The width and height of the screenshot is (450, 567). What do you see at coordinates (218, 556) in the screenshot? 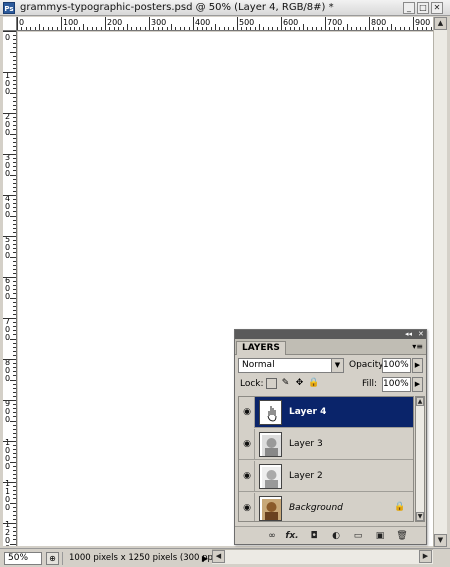
I see `scroll-left-button: ◀` at bounding box center [218, 556].